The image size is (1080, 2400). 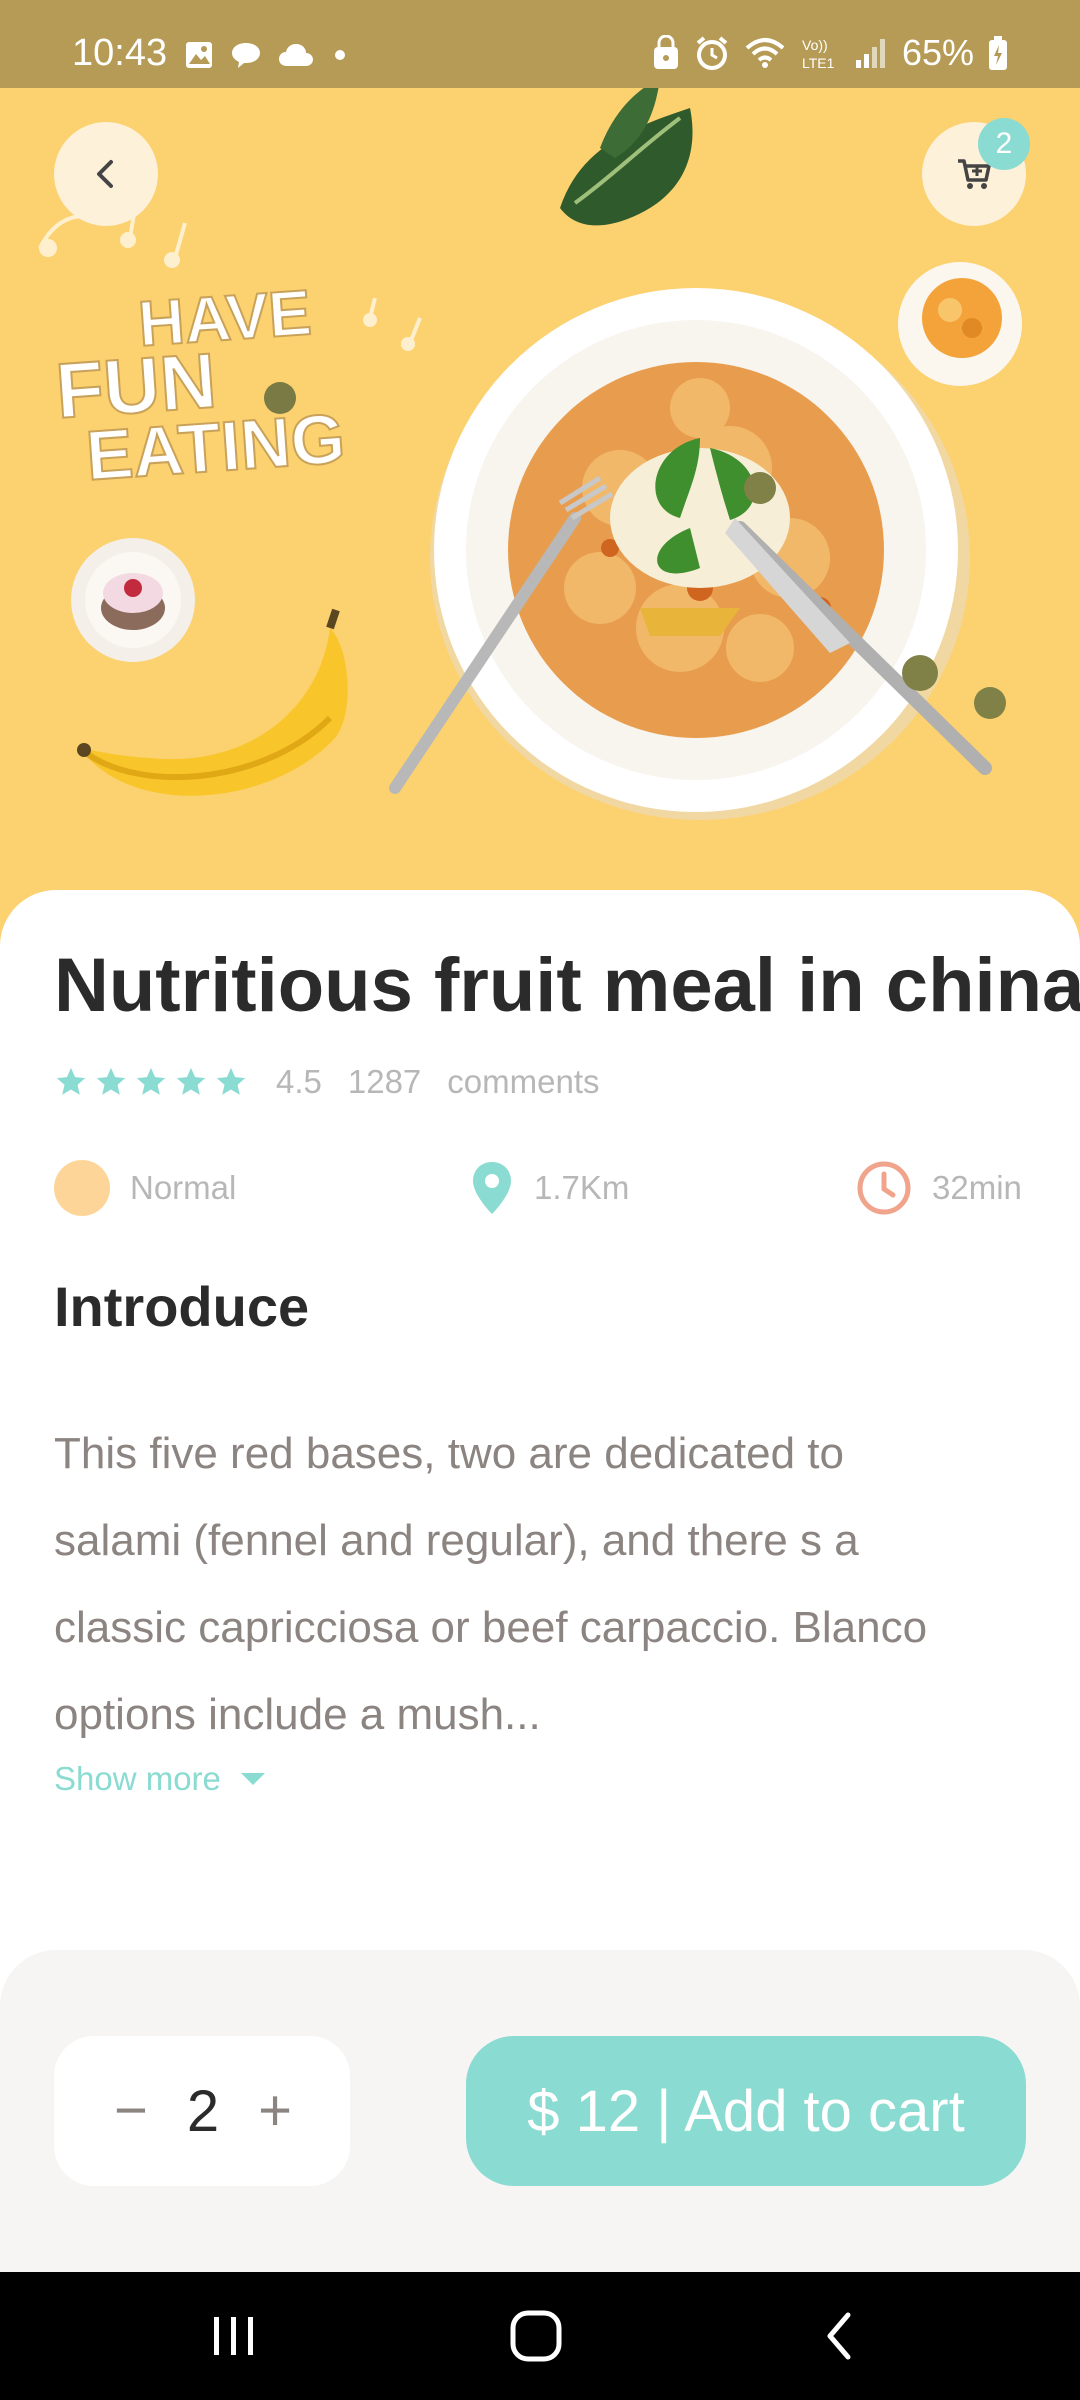 What do you see at coordinates (870, 53) in the screenshot?
I see `signal-icon` at bounding box center [870, 53].